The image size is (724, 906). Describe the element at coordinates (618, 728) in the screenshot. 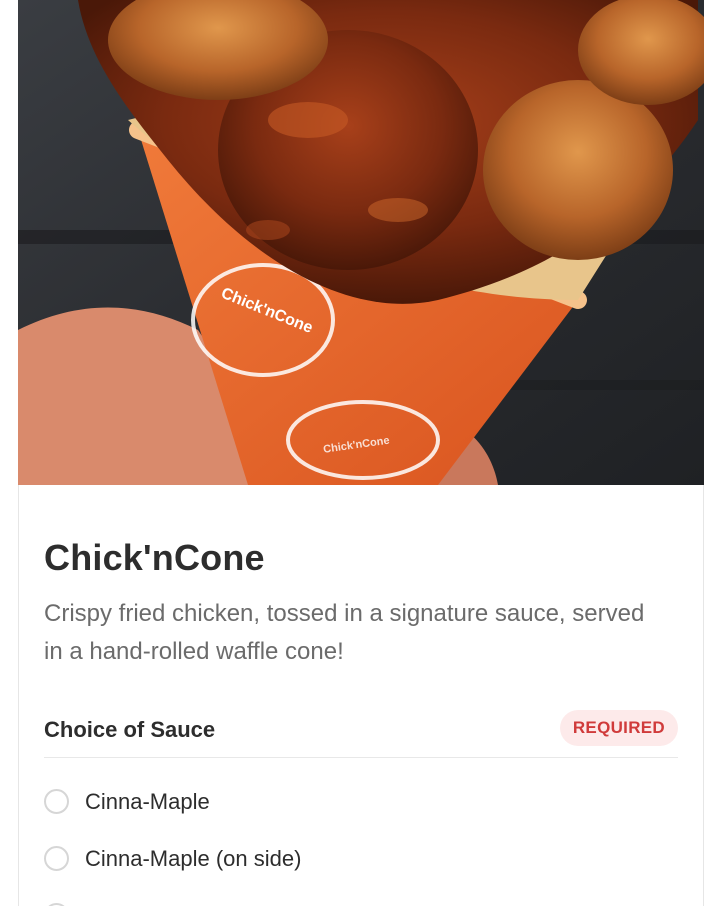

I see `required-badge: REQUIRED` at that location.